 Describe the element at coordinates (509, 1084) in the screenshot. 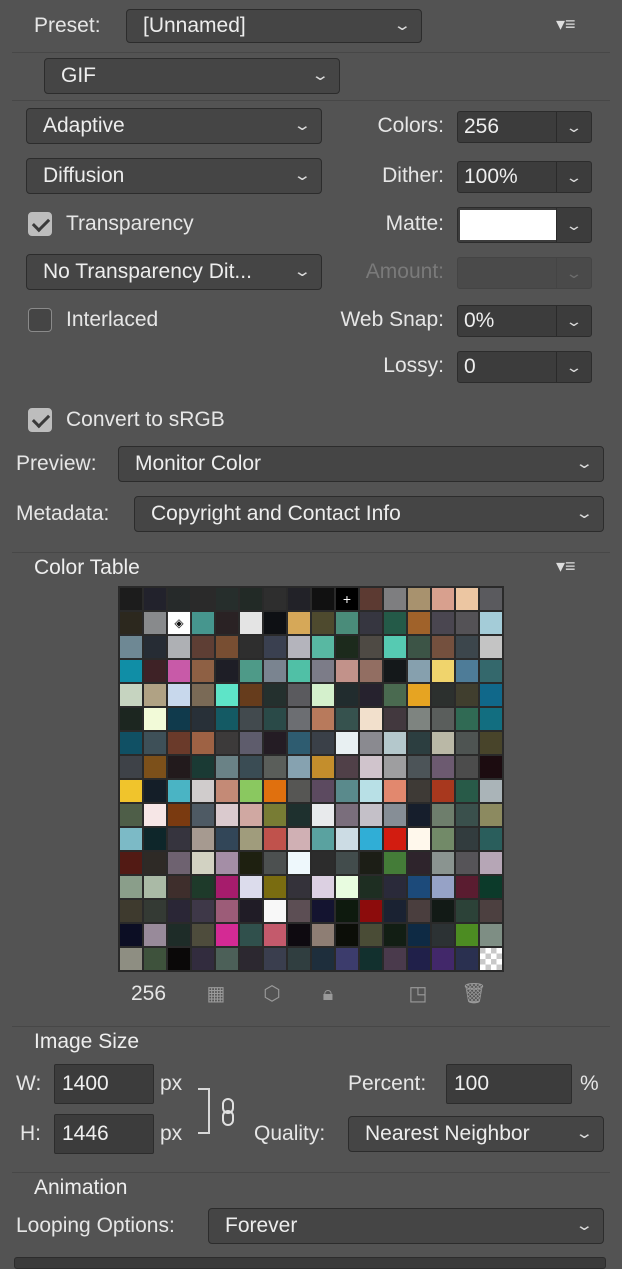

I see `percent-input: 100` at that location.